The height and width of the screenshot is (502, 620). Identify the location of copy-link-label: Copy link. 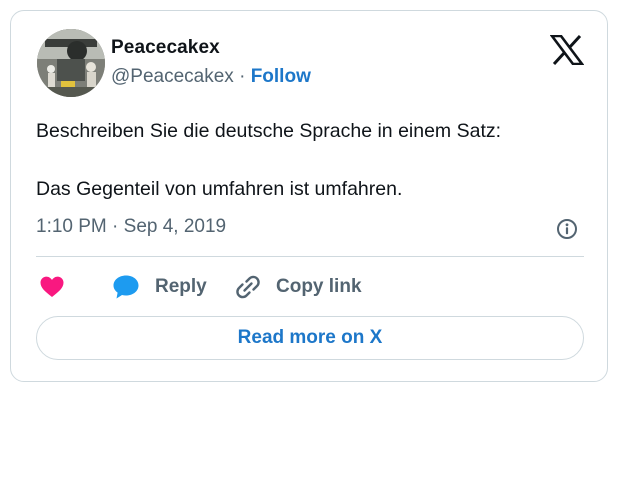
(319, 286).